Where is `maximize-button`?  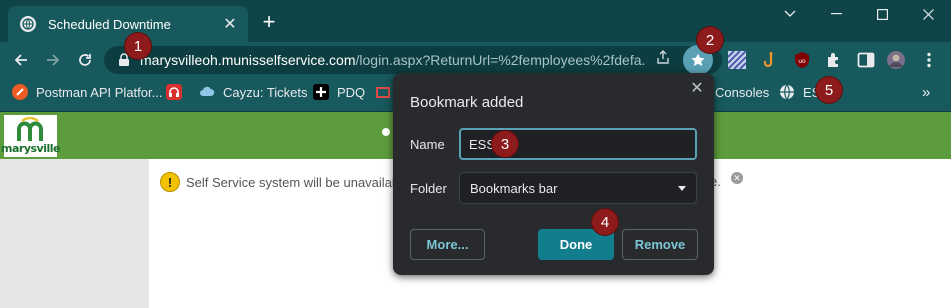
maximize-button is located at coordinates (882, 14).